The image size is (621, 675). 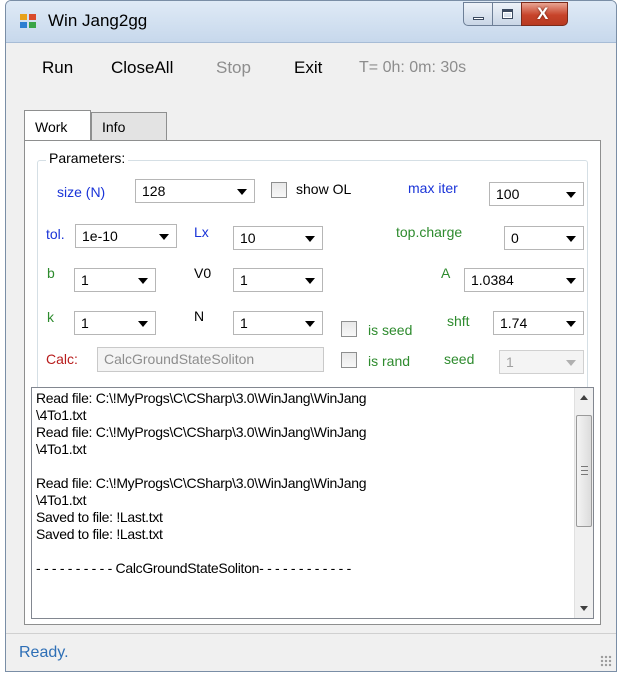 I want to click on v0-dropdown-icon, so click(x=310, y=281).